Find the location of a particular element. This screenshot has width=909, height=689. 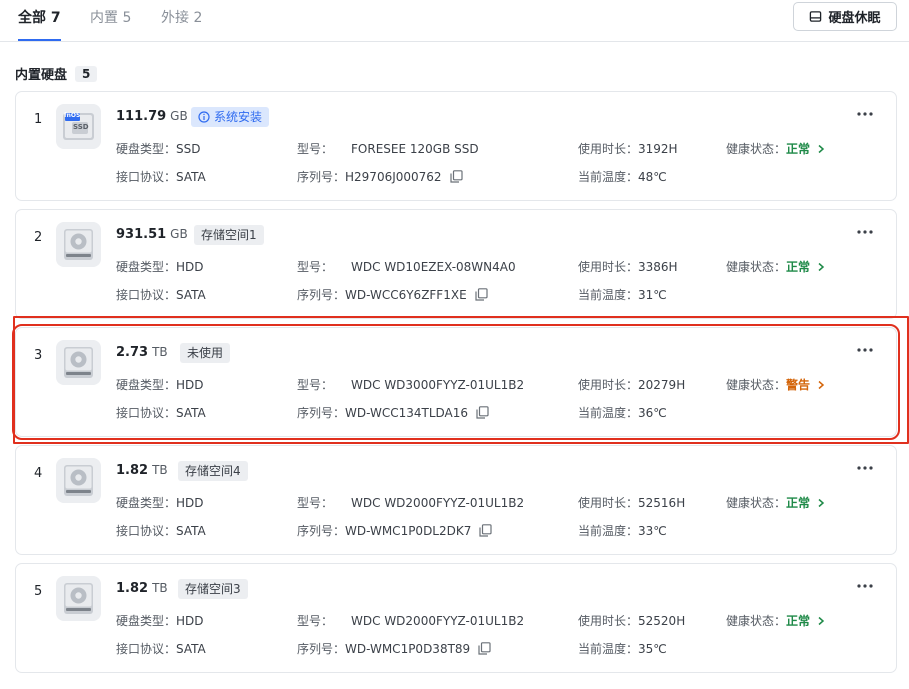

capacity-value: 2.73 is located at coordinates (132, 352).